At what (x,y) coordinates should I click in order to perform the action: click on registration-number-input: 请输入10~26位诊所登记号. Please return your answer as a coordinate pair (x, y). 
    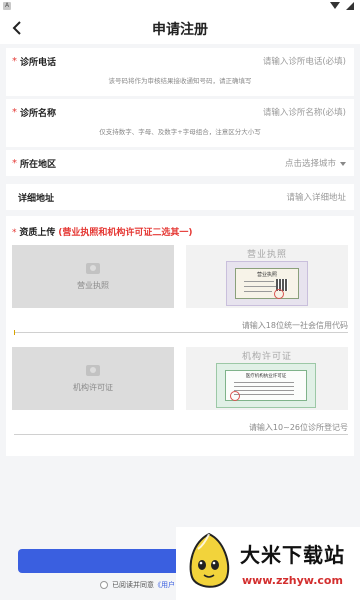
    Looking at the image, I should click on (298, 427).